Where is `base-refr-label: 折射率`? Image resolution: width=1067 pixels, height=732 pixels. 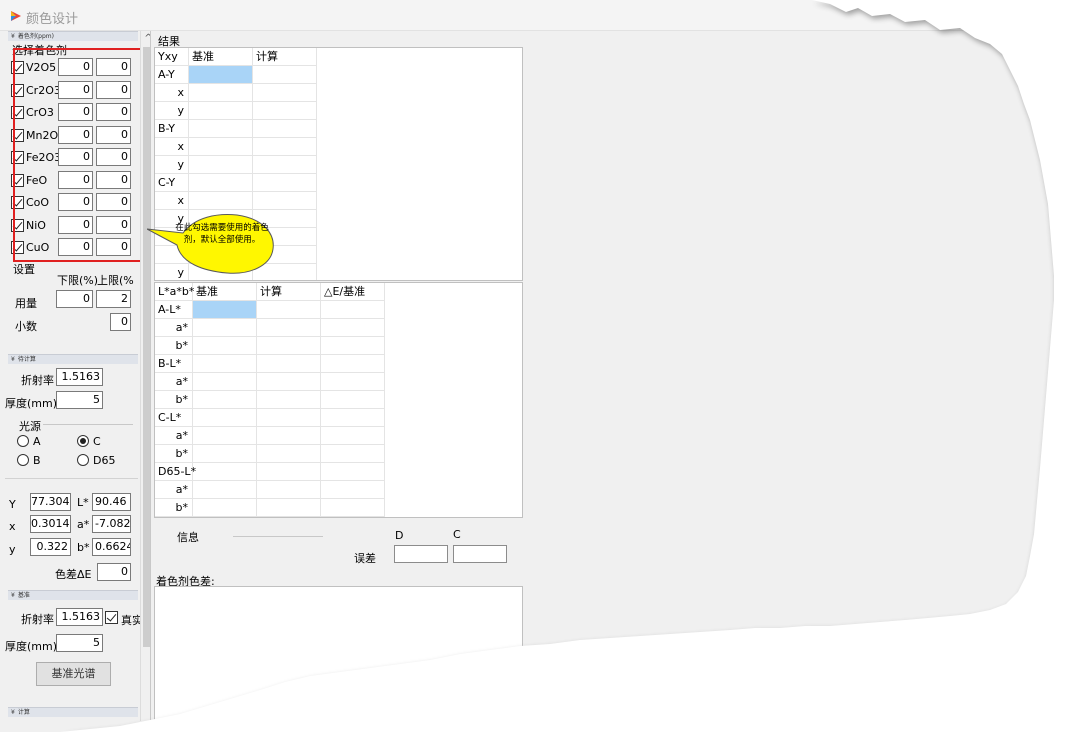
base-refr-label: 折射率 is located at coordinates (37, 619).